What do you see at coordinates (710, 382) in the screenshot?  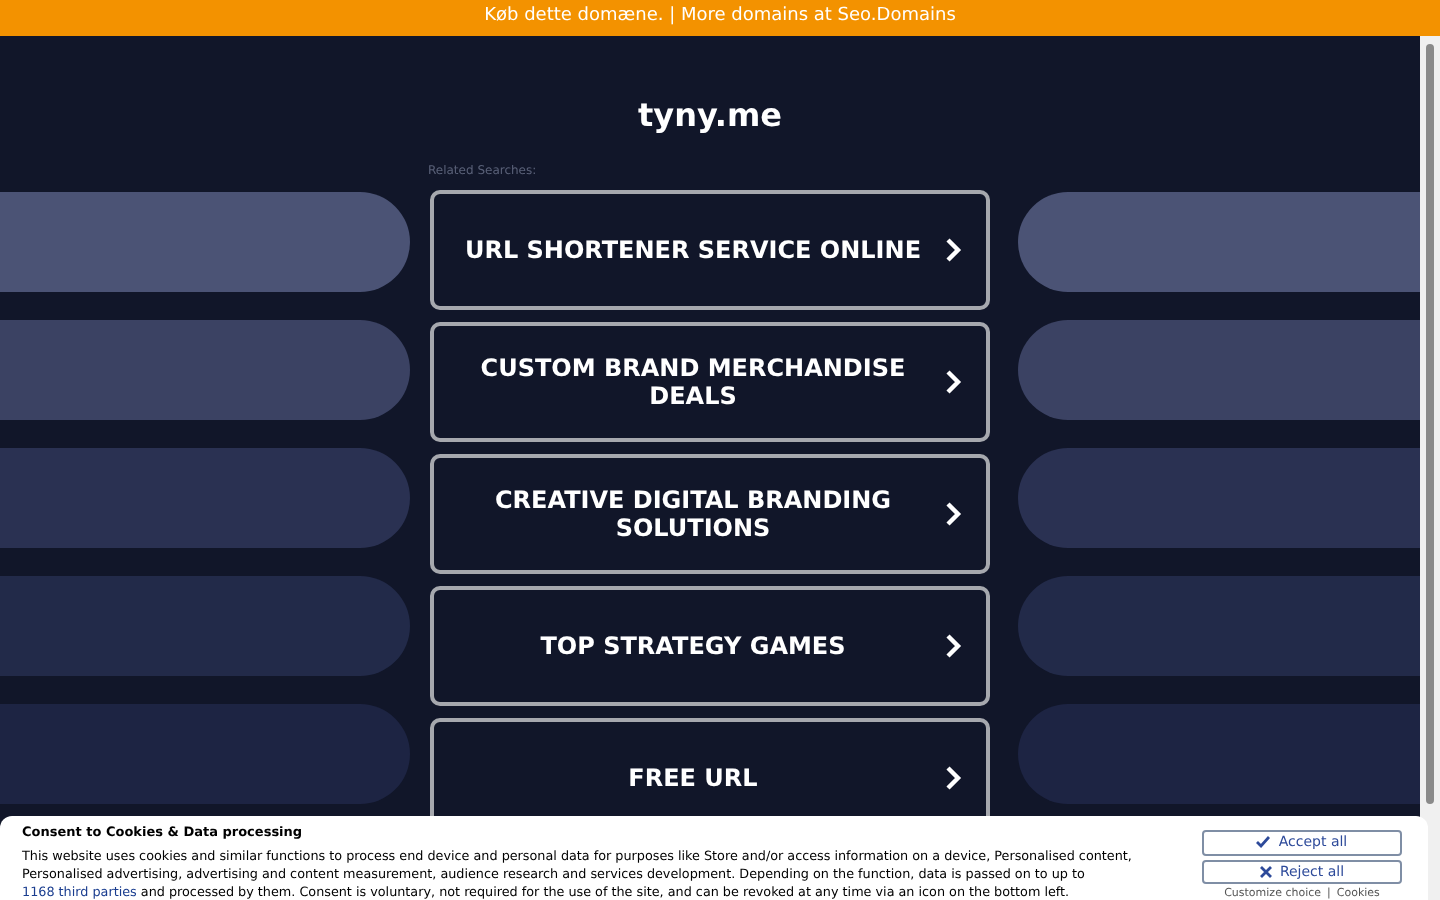 I see `search-link-button: CUSTOM BRAND MERCHANDISE DEALS` at bounding box center [710, 382].